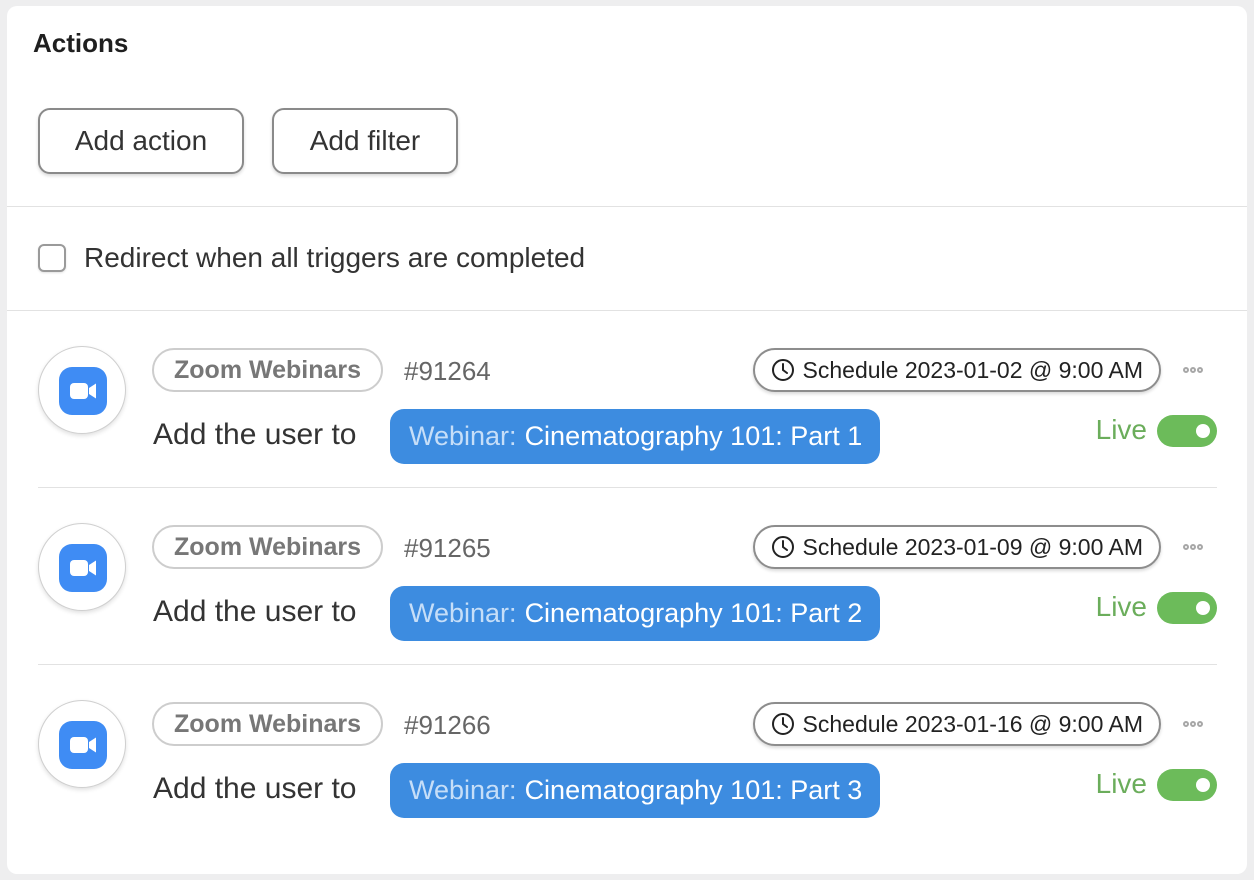  Describe the element at coordinates (693, 436) in the screenshot. I see `target-name: Cinematography 101: Part 1` at that location.